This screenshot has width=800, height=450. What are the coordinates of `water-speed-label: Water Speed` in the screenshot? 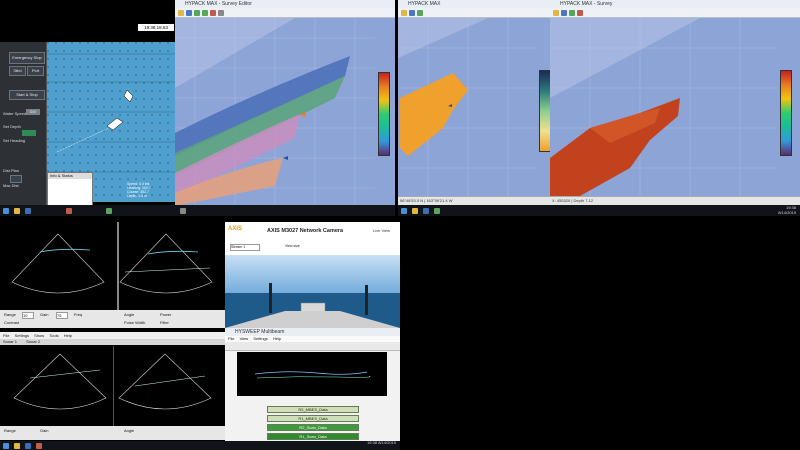 It's located at (15, 113).